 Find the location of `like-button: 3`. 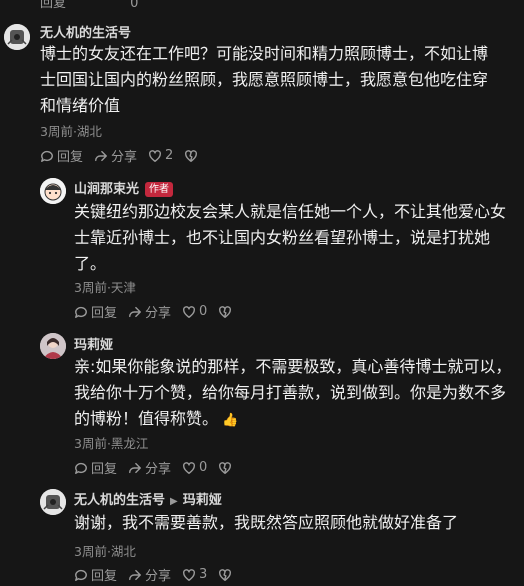

like-button: 3 is located at coordinates (194, 574).